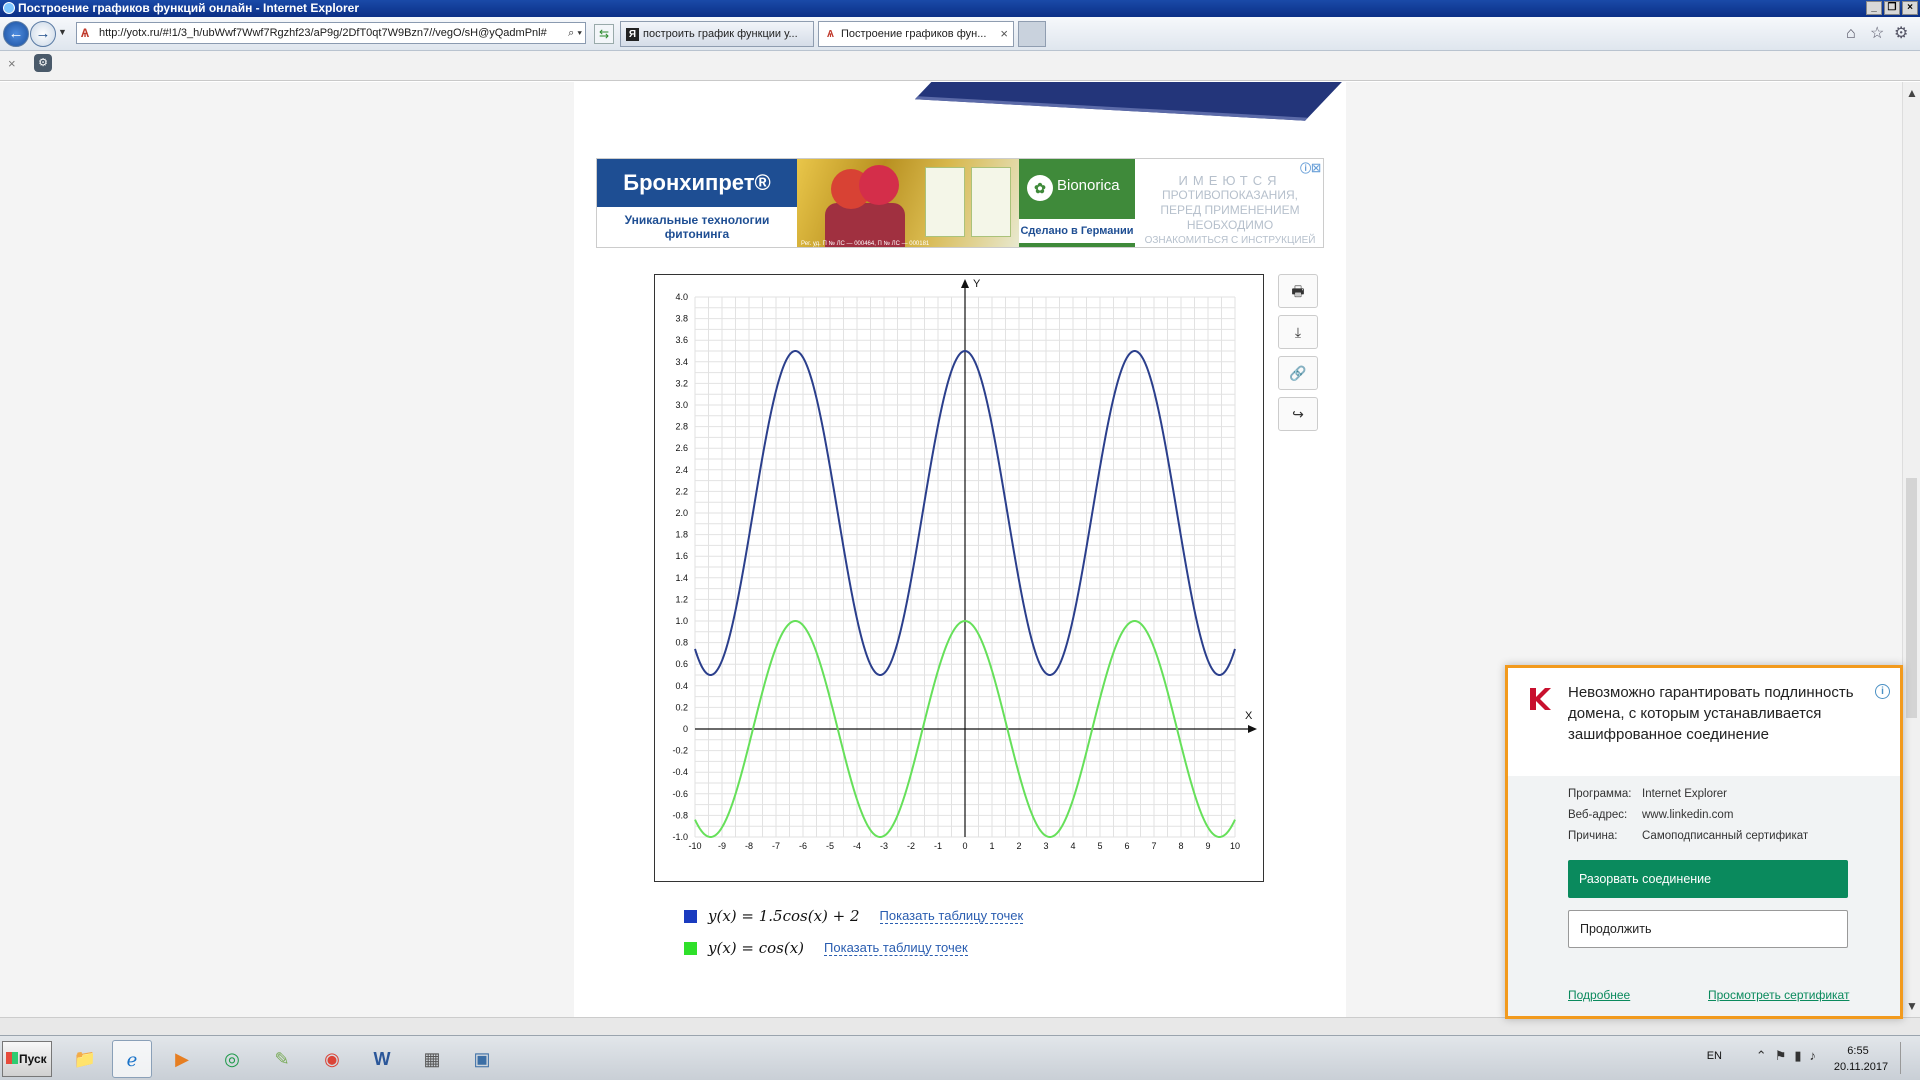  I want to click on disconnect-button: Разорвать соединение, so click(1708, 879).